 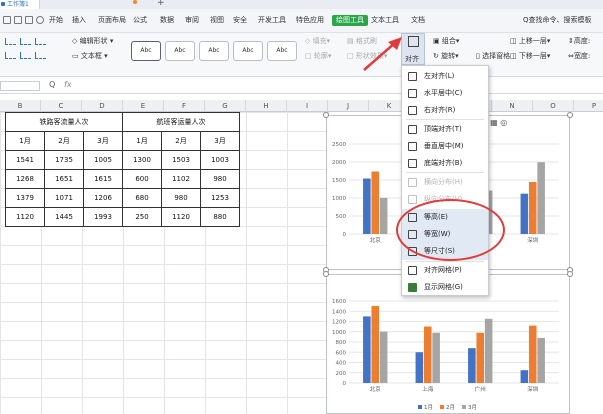 What do you see at coordinates (348, 106) in the screenshot?
I see `column-header-j: J` at bounding box center [348, 106].